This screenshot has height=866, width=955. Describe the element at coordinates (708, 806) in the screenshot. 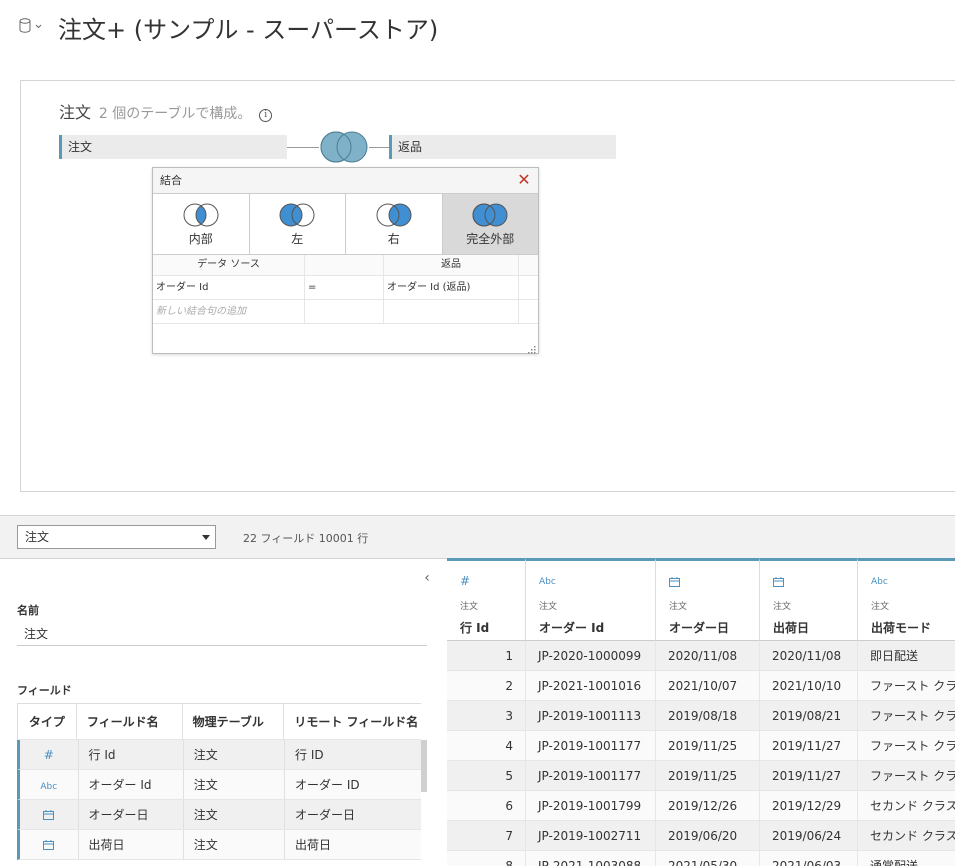

I see `grid-cell: 2019/12/26` at that location.